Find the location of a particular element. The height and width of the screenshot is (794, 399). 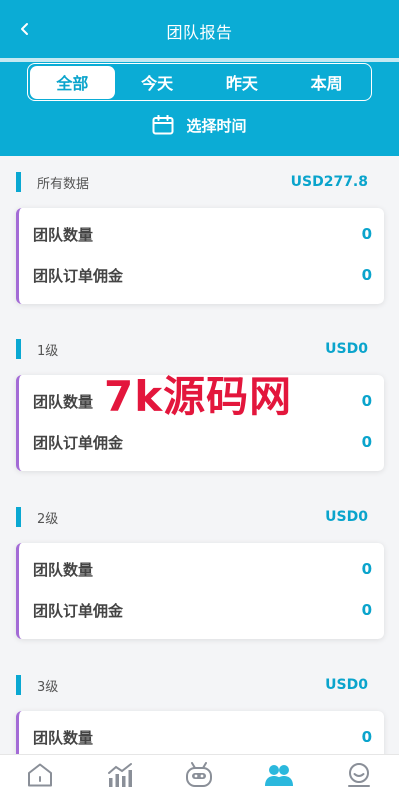

tab-home is located at coordinates (40, 774).